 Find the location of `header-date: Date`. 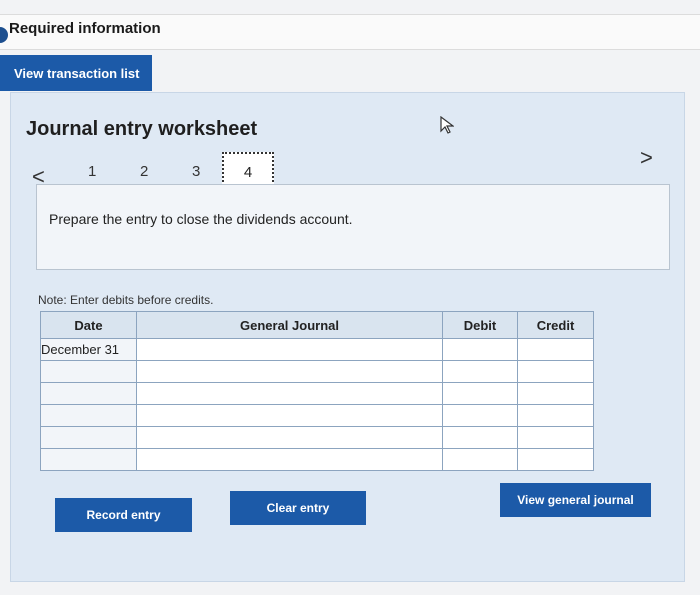

header-date: Date is located at coordinates (88, 325).